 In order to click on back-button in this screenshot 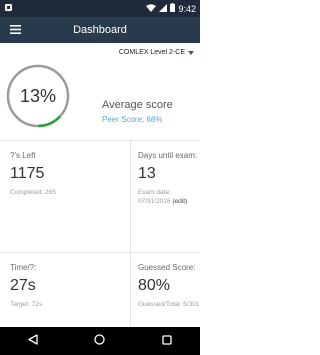, I will do `click(33, 341)`.